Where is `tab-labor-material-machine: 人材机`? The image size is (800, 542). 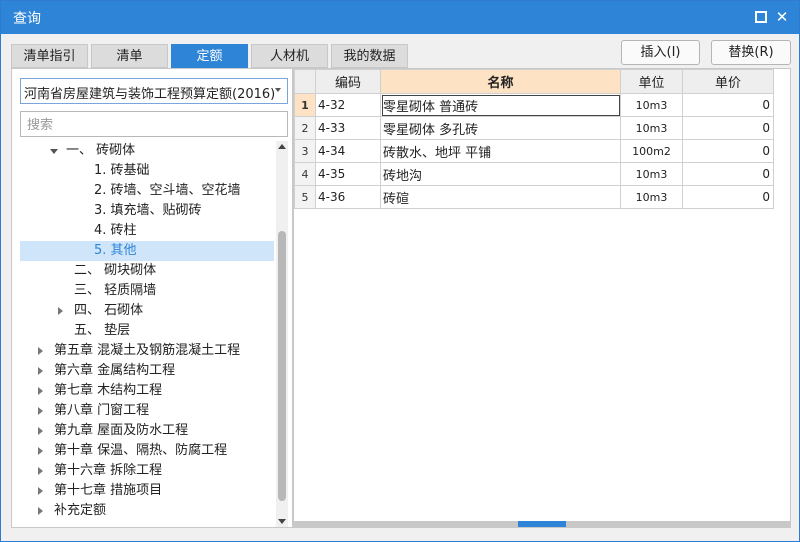
tab-labor-material-machine: 人材机 is located at coordinates (289, 56).